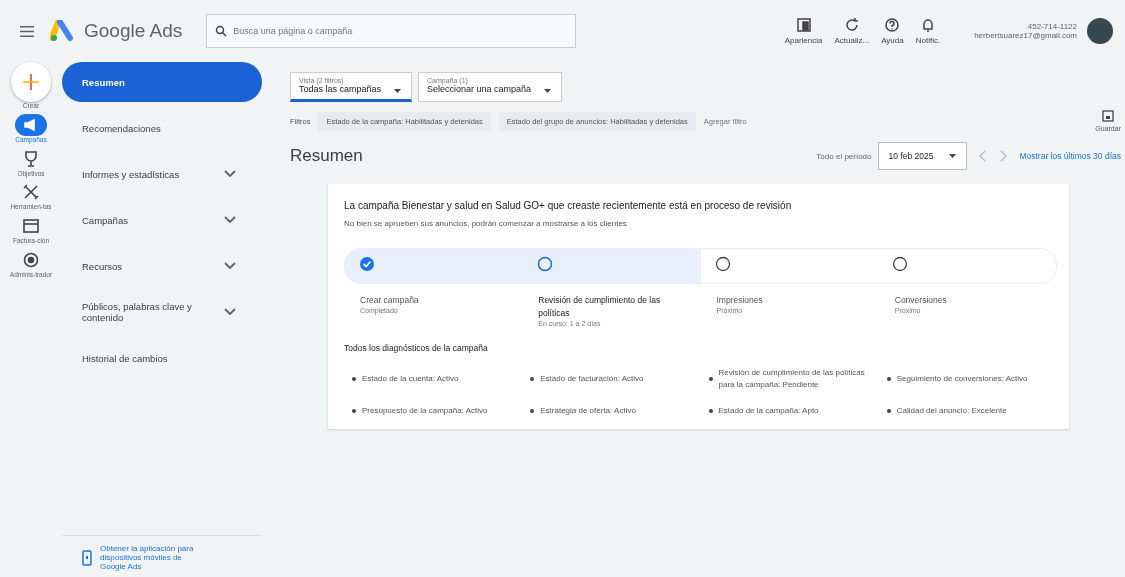 The image size is (1125, 577). I want to click on diagnostic-item: Seguimiento de conversiones: Activo, so click(962, 378).